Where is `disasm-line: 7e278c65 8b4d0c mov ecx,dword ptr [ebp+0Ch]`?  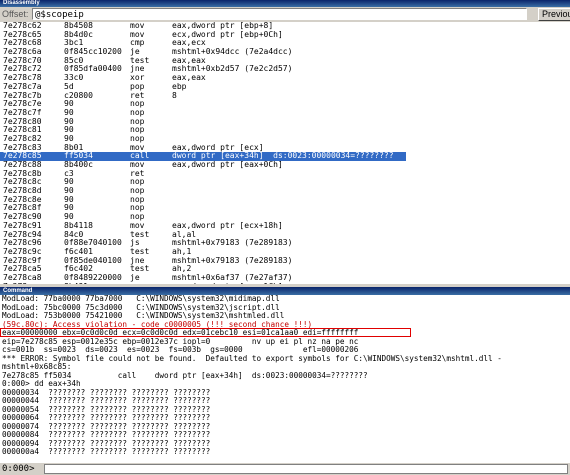 disasm-line: 7e278c65 8b4d0c mov ecx,dword ptr [ebp+0Ch] is located at coordinates (285, 35).